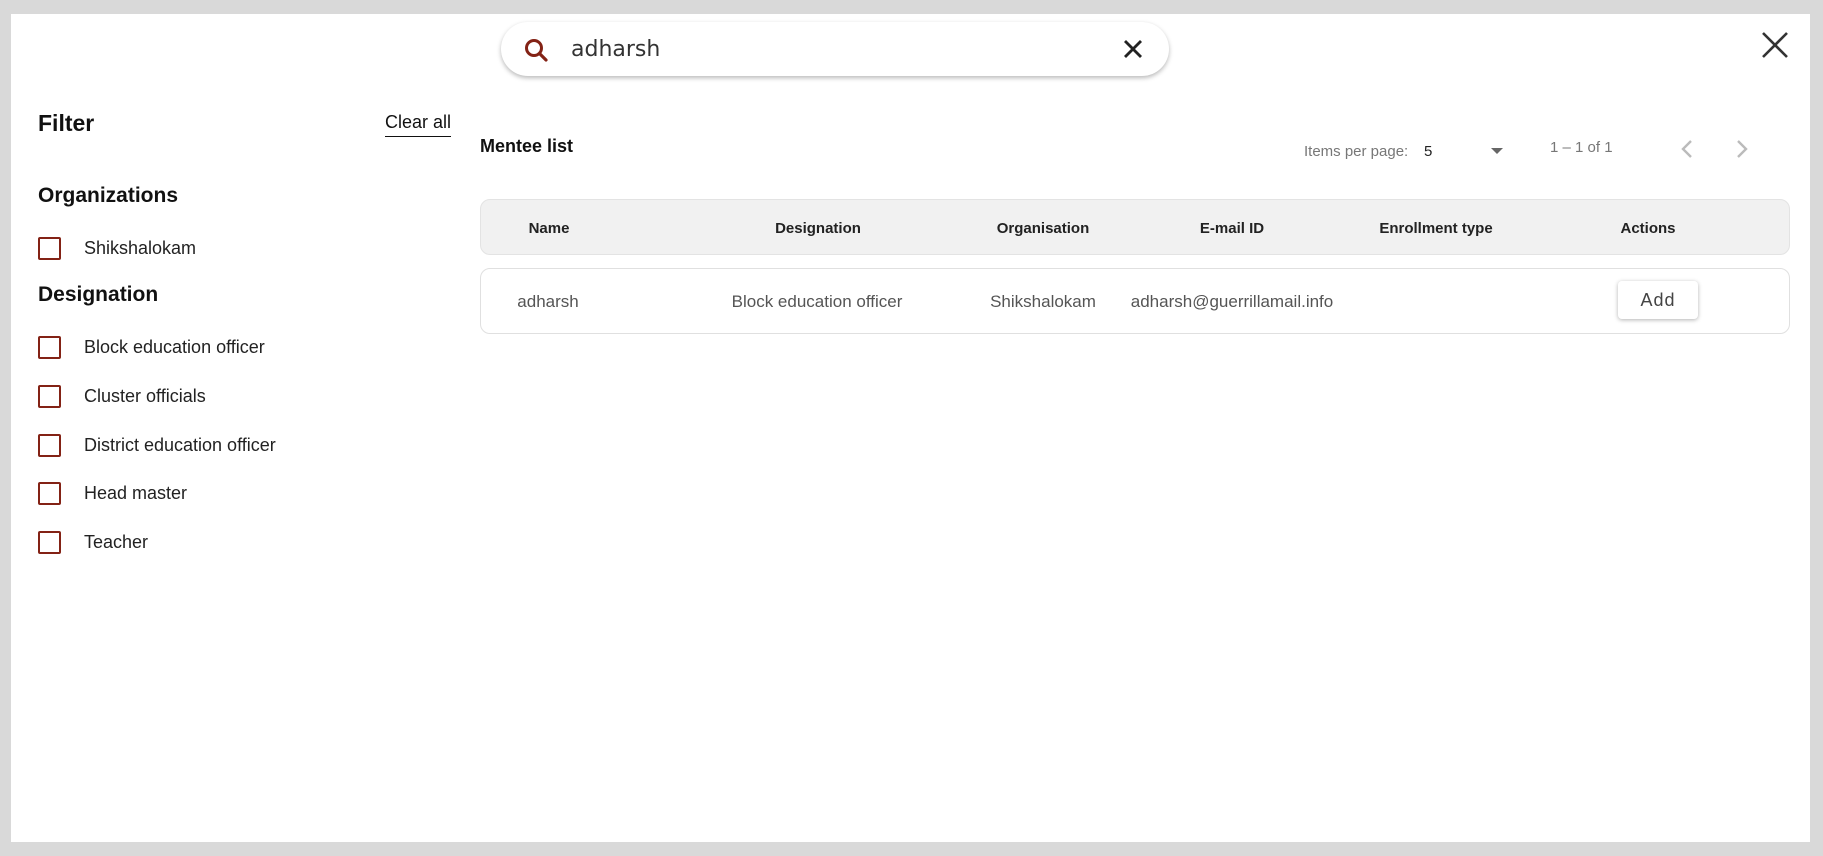  Describe the element at coordinates (818, 228) in the screenshot. I see `column-header-designation: Designation` at that location.